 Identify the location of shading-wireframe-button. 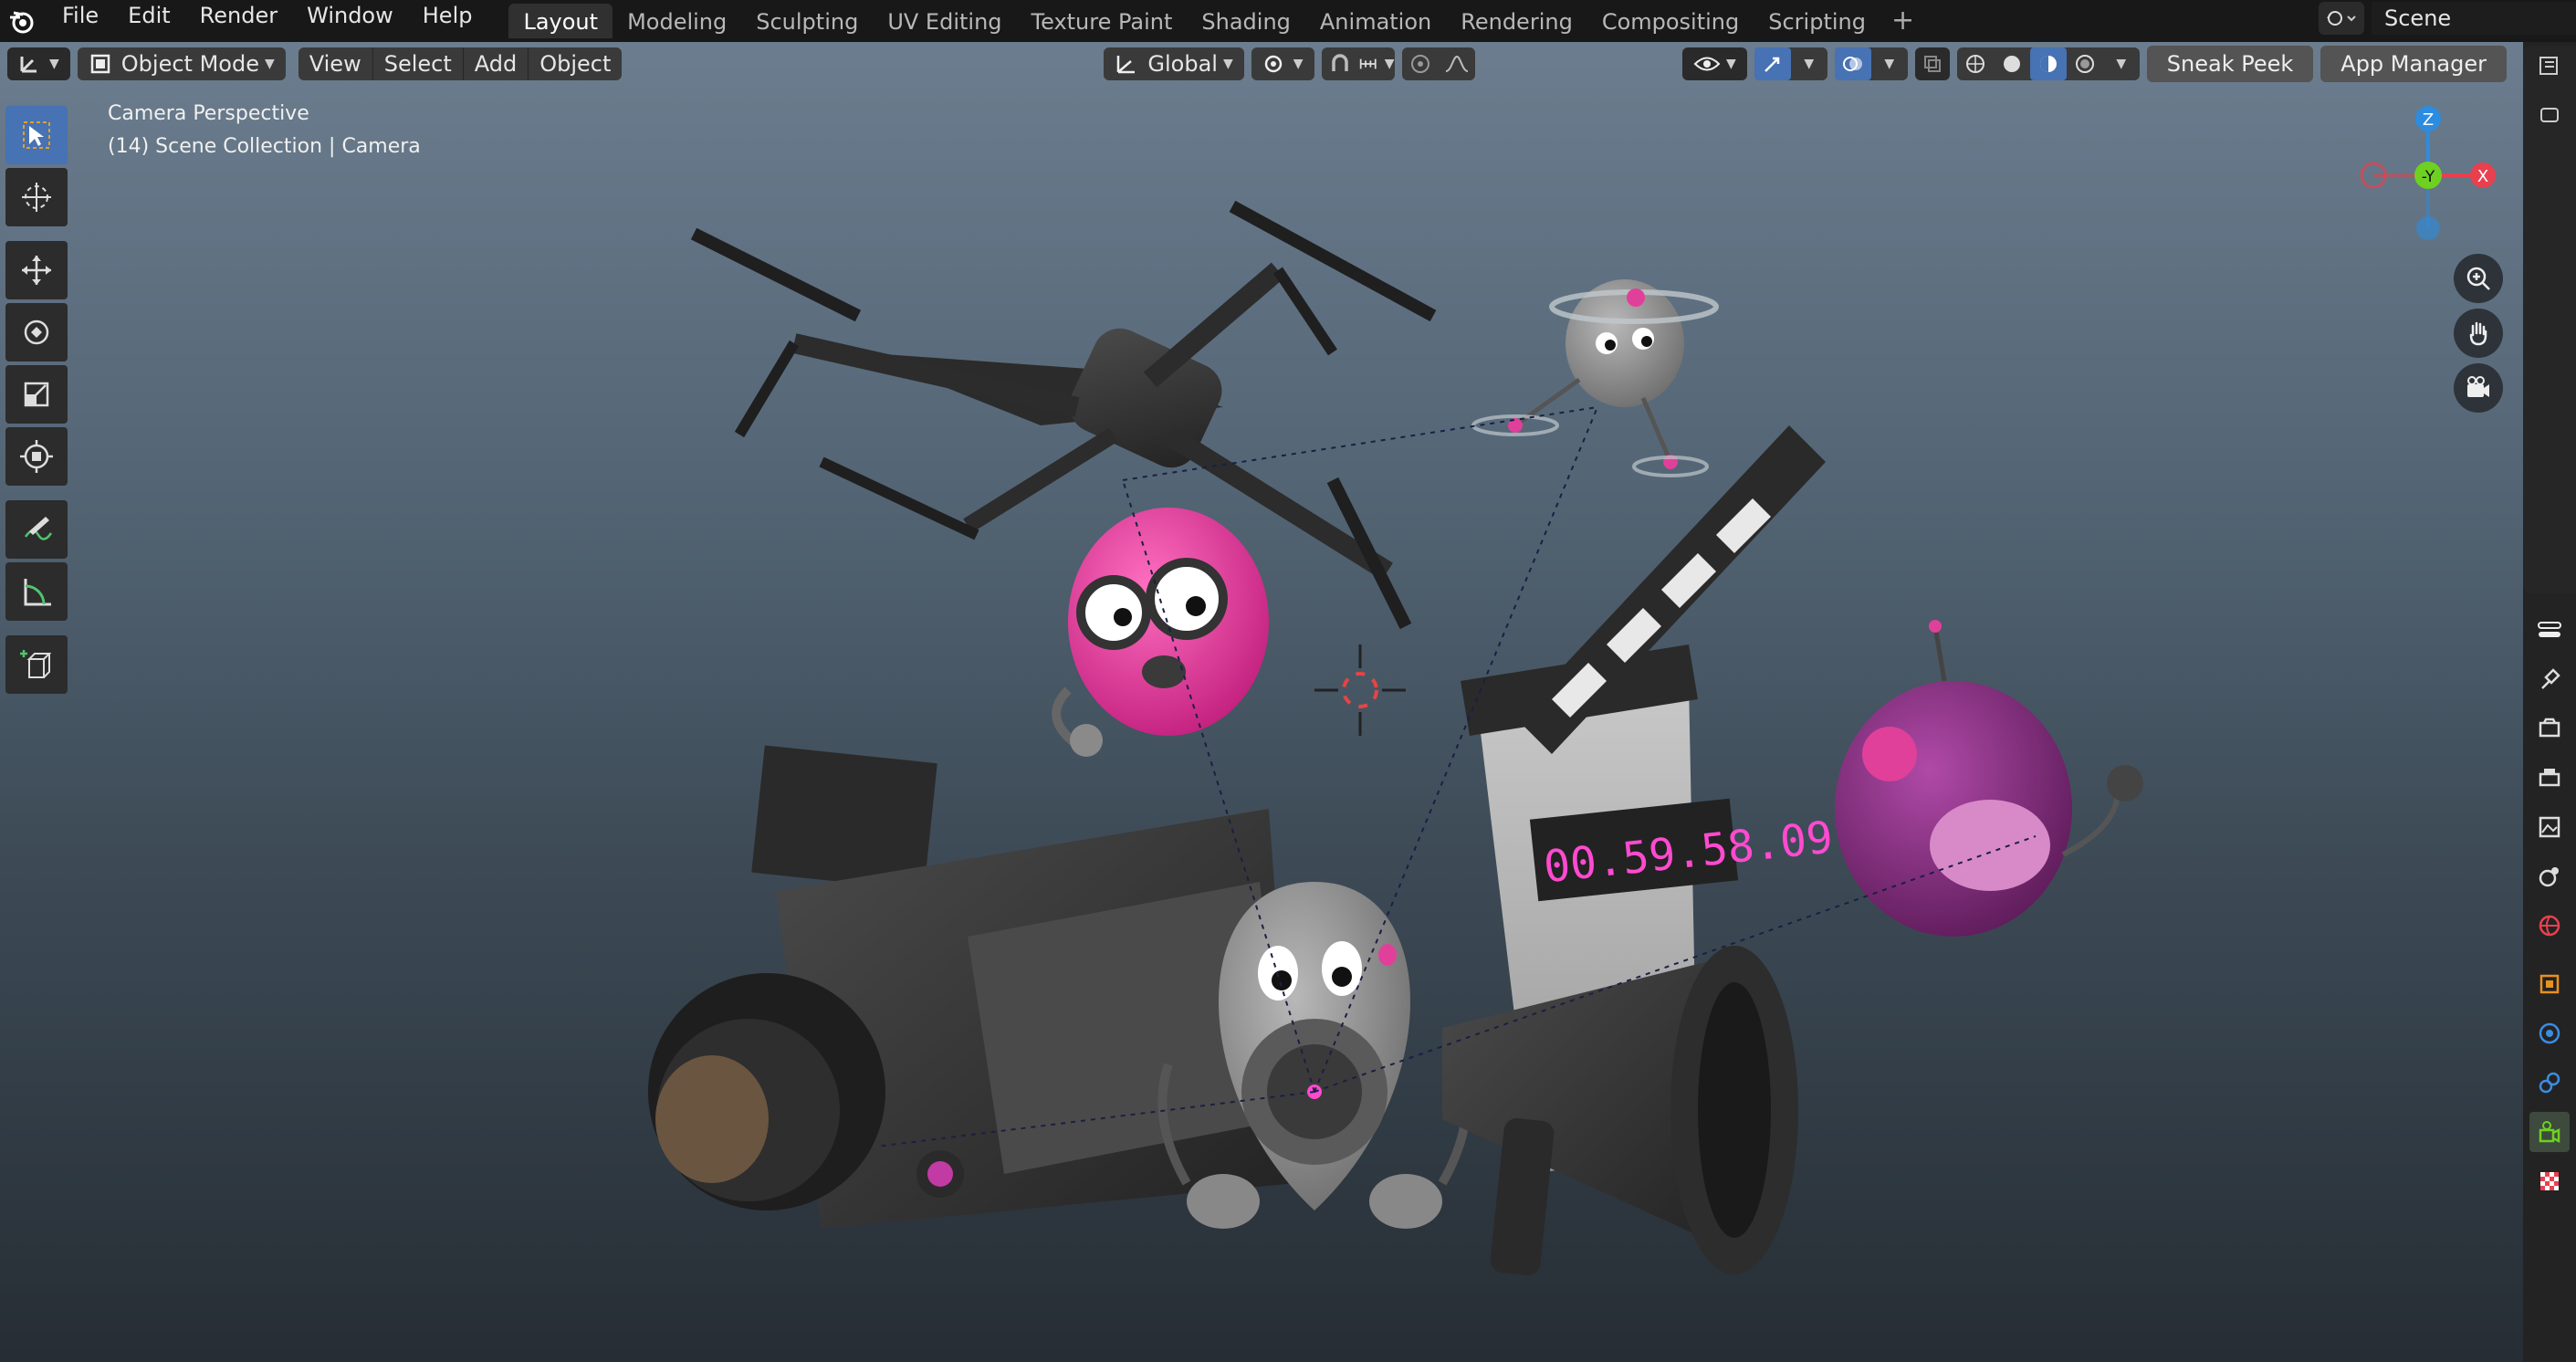
(1976, 64).